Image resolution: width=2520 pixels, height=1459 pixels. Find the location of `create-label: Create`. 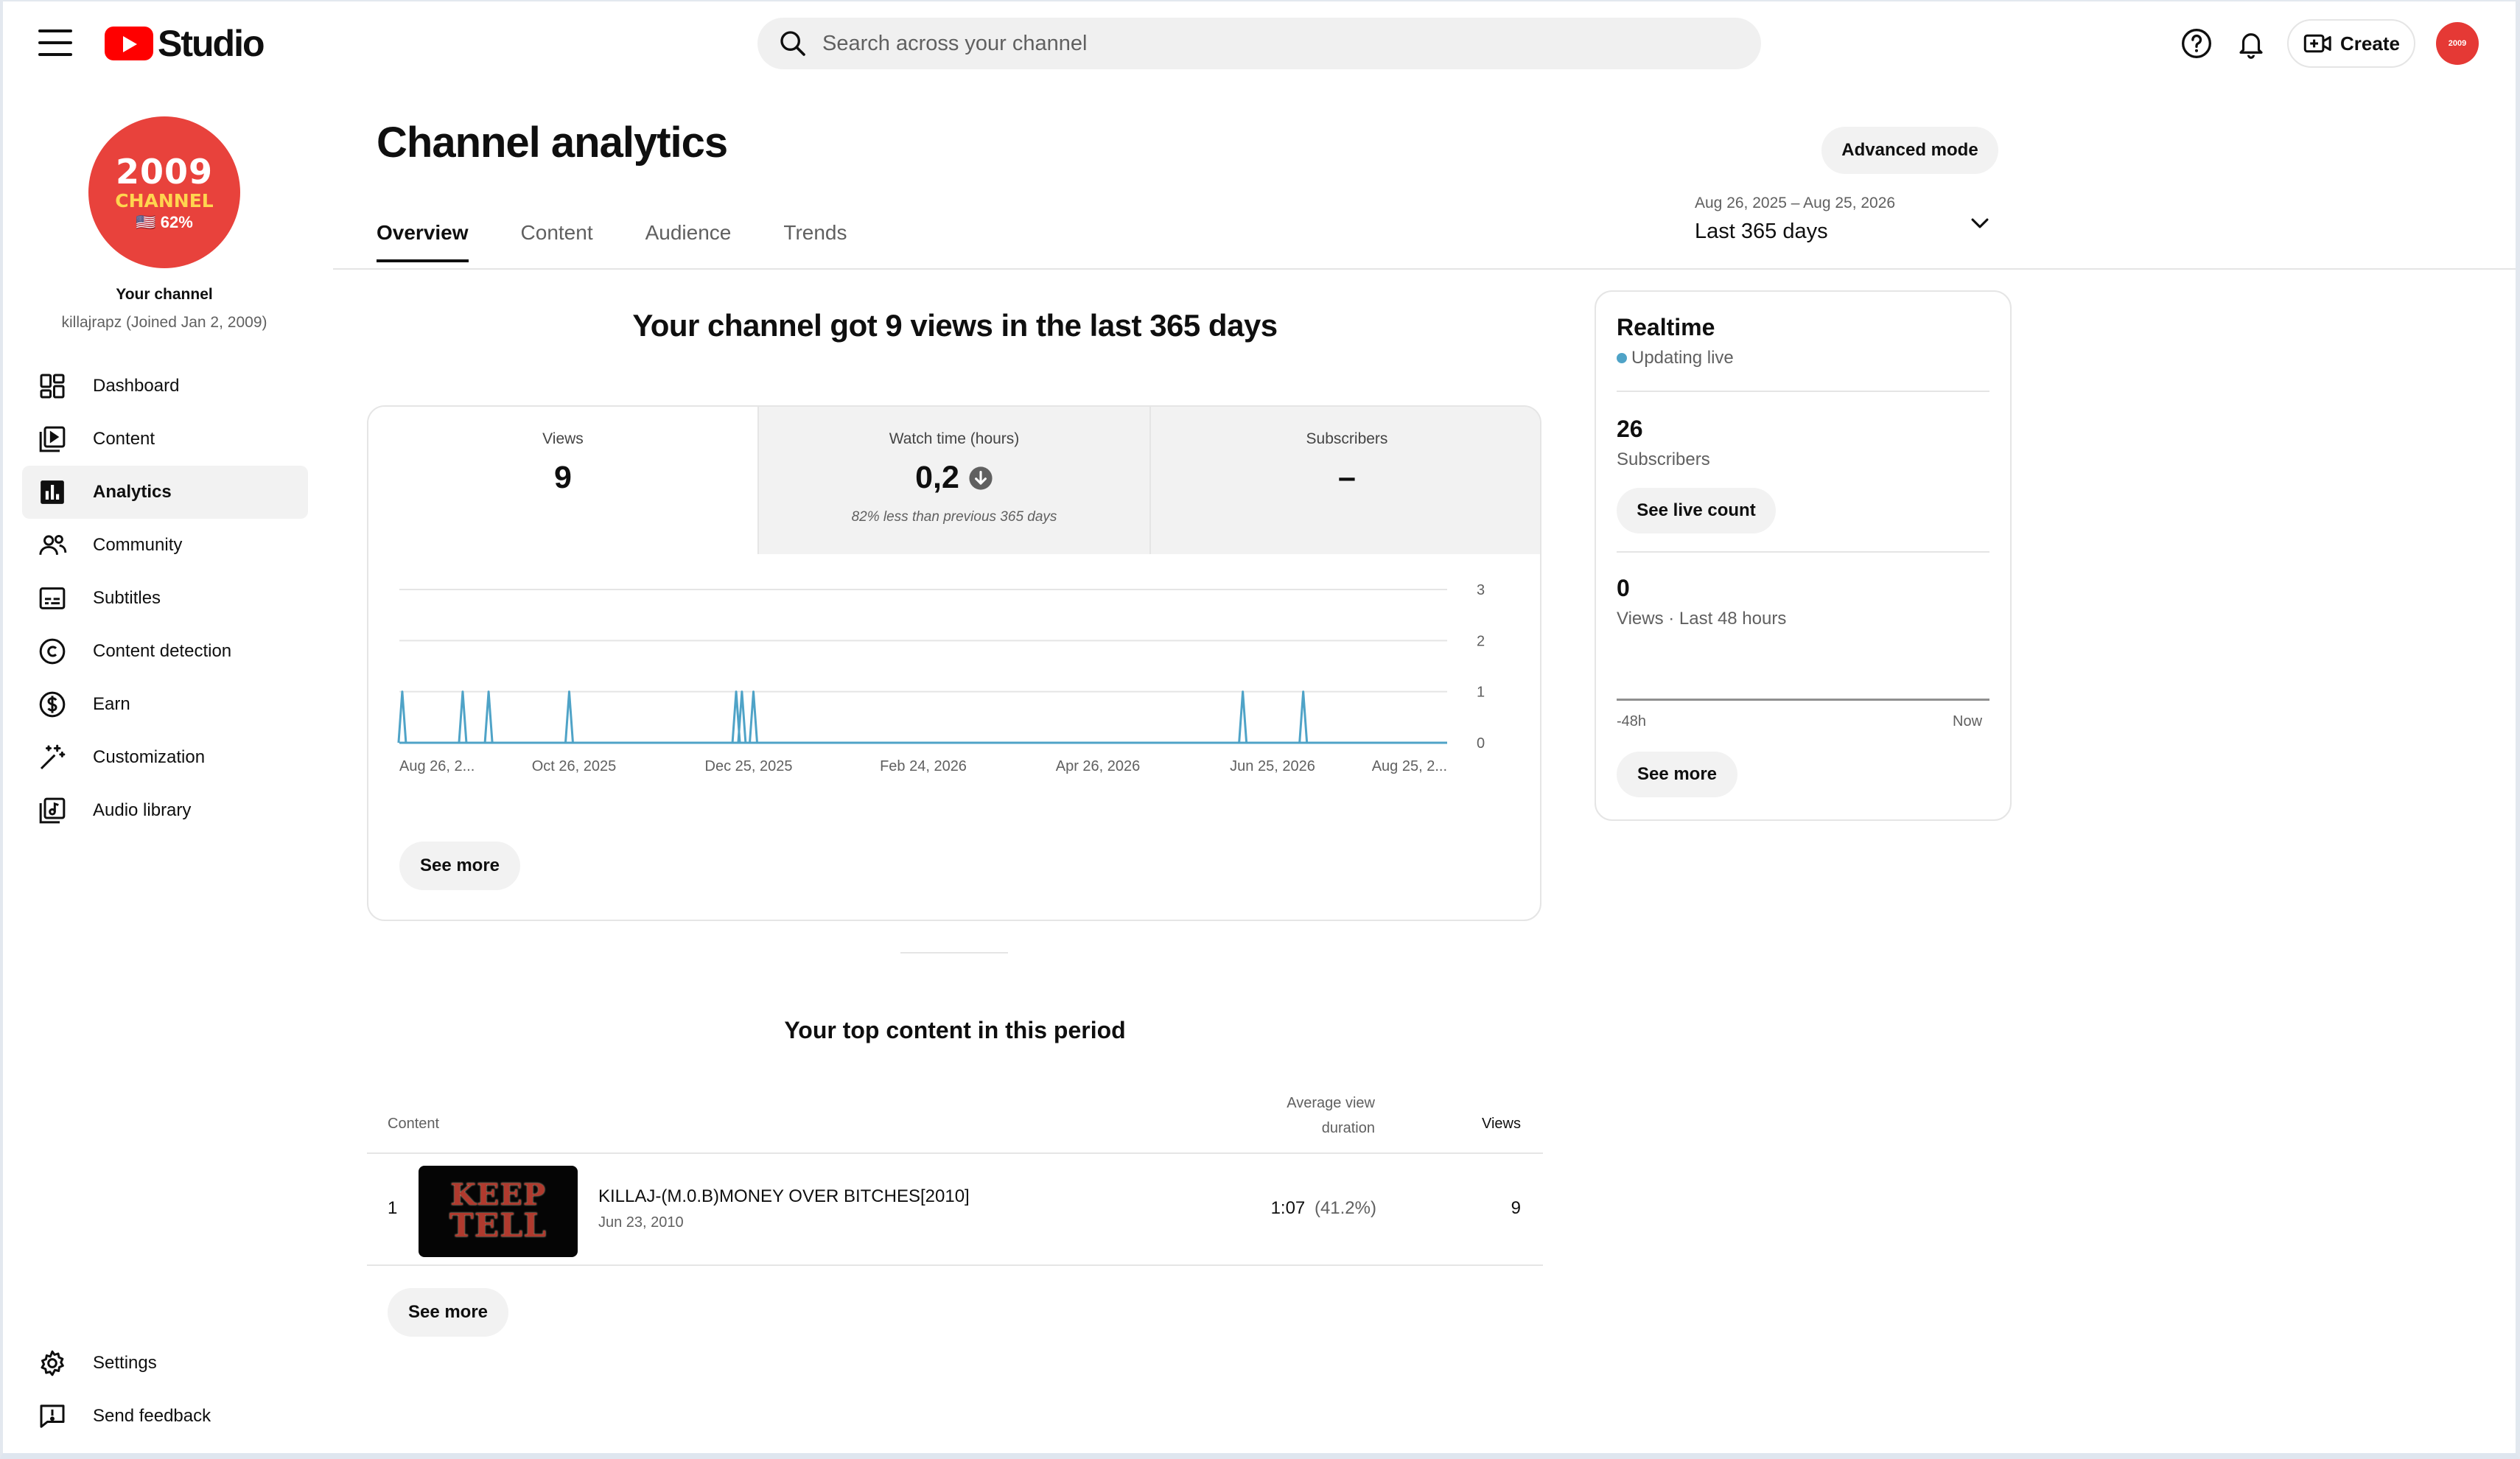

create-label: Create is located at coordinates (2370, 43).